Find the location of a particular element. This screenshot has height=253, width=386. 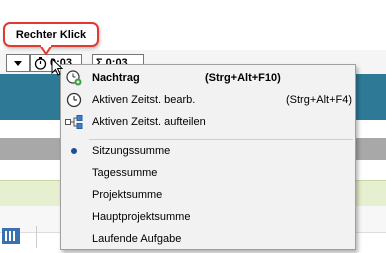

menu-item-label: Sitzungssumme is located at coordinates (131, 151).